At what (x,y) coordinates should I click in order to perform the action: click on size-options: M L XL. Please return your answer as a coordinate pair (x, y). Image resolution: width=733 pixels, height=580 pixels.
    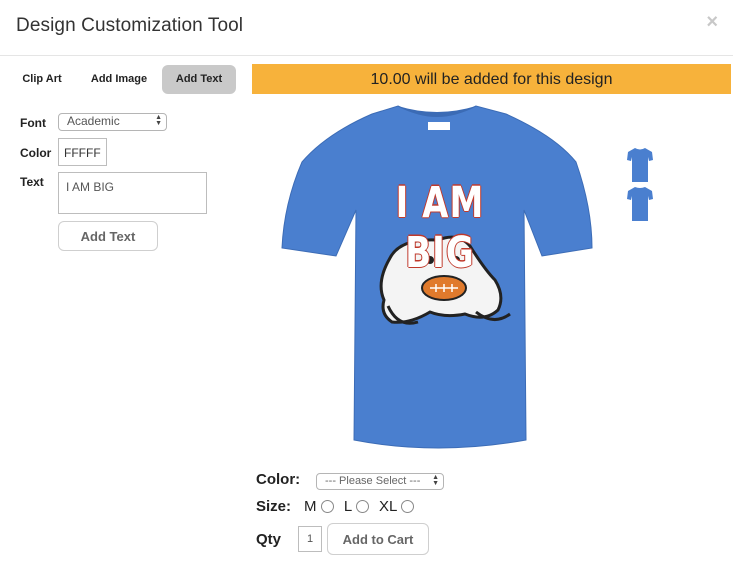
    Looking at the image, I should click on (359, 506).